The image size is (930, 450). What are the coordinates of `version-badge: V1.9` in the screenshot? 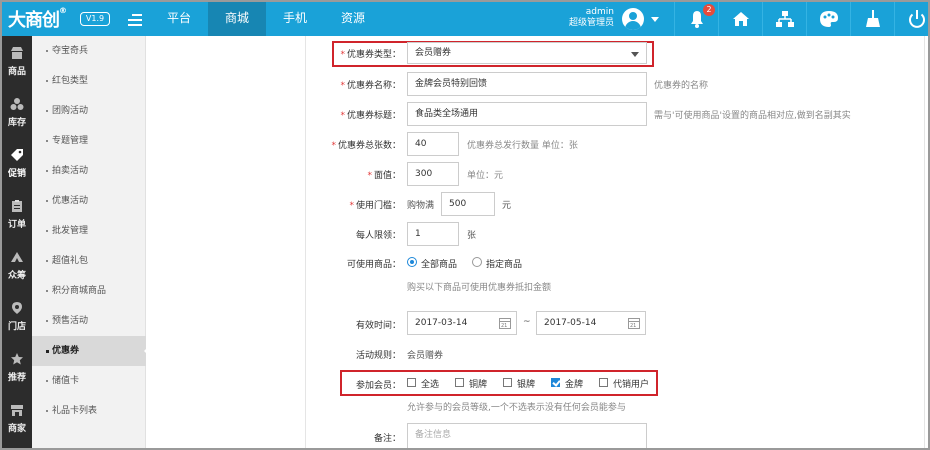 It's located at (95, 19).